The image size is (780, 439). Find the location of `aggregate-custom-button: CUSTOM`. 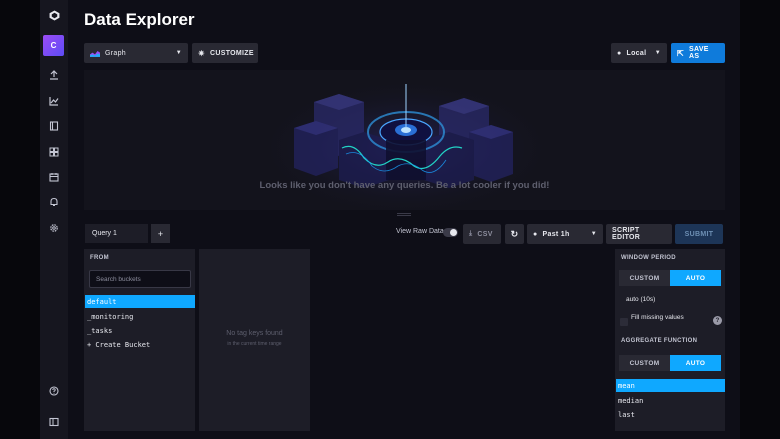

aggregate-custom-button: CUSTOM is located at coordinates (644, 363).